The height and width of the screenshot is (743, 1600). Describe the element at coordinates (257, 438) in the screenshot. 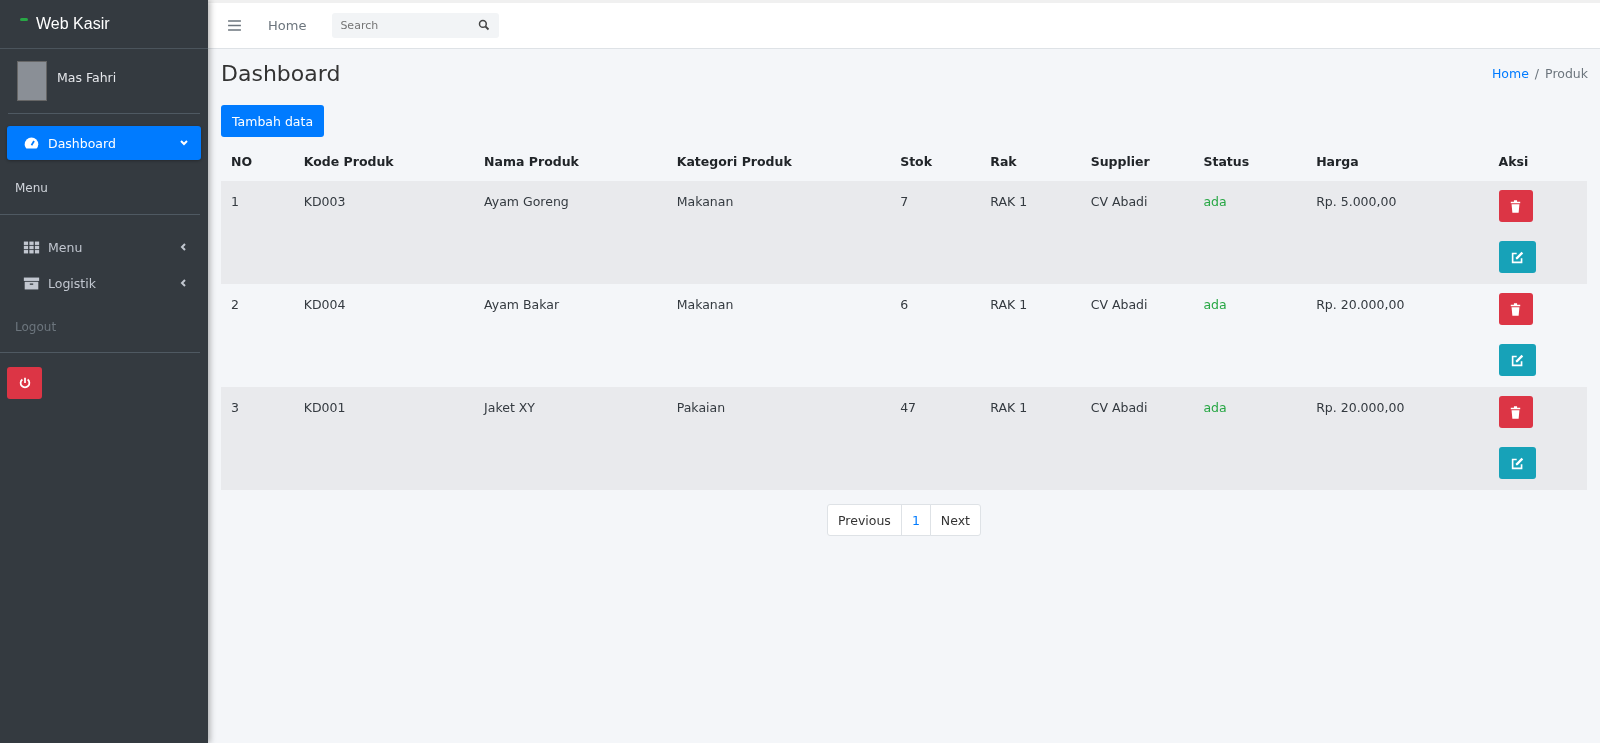

I see `table-cell: 3` at that location.